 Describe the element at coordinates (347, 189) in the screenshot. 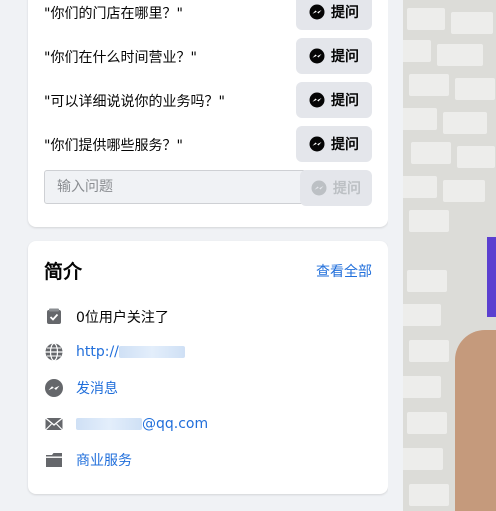

I see `send-button-label: 提问` at that location.